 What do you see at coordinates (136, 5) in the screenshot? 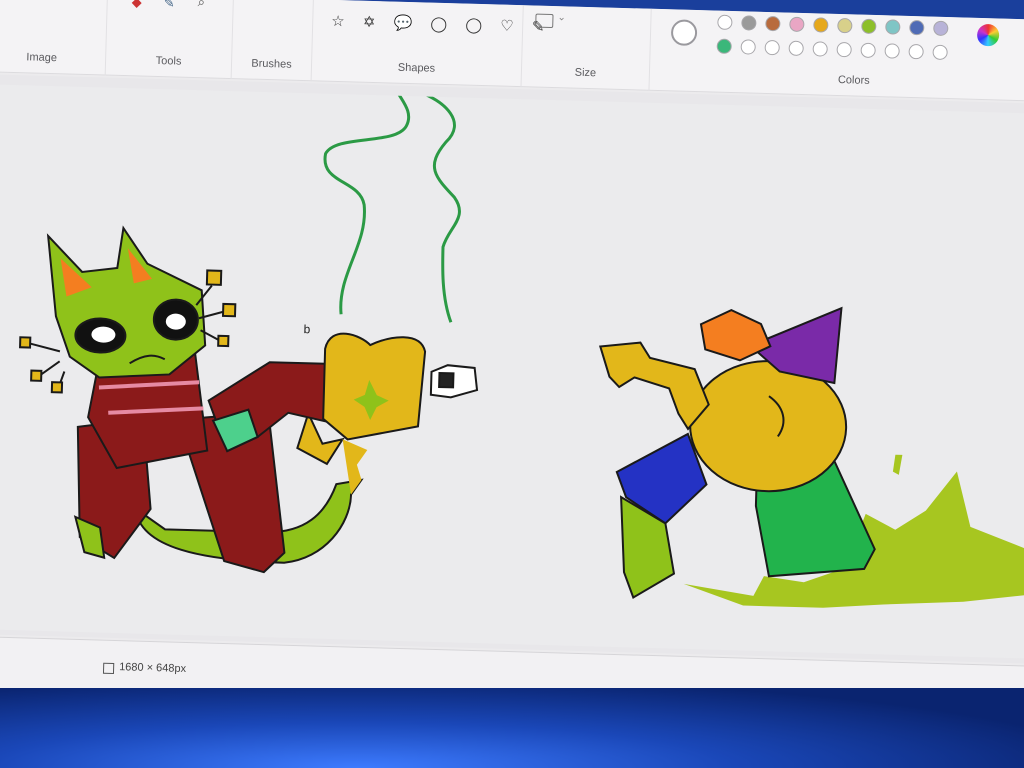
I see `eraser-icon: ◆` at bounding box center [136, 5].